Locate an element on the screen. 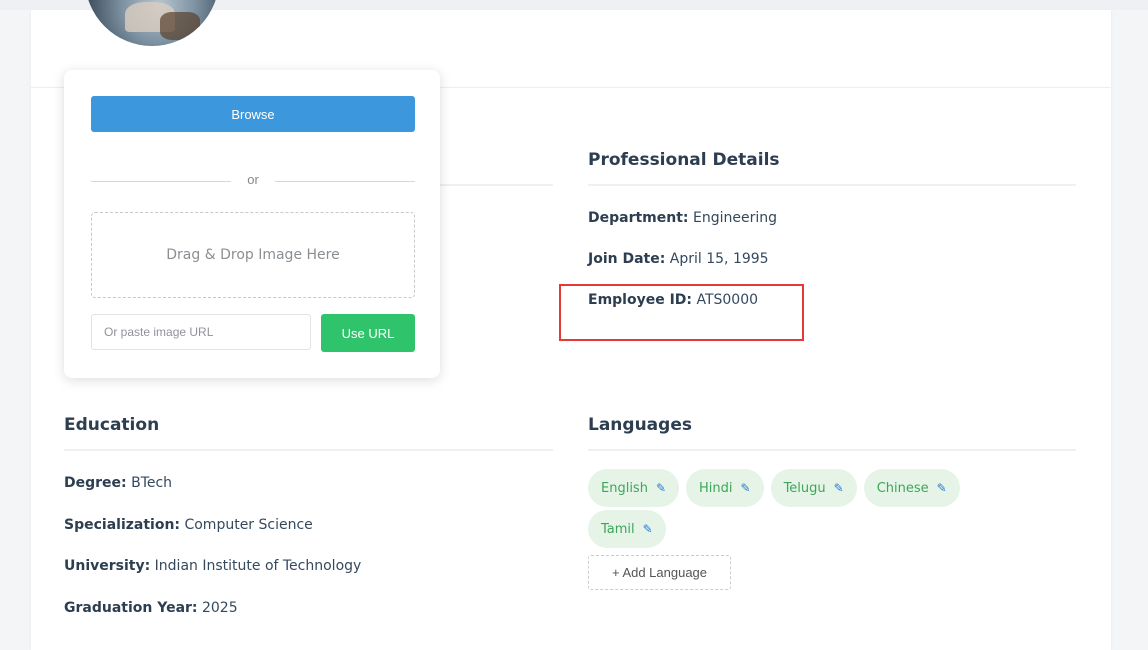 Image resolution: width=1148 pixels, height=650 pixels. or-separator: or is located at coordinates (253, 182).